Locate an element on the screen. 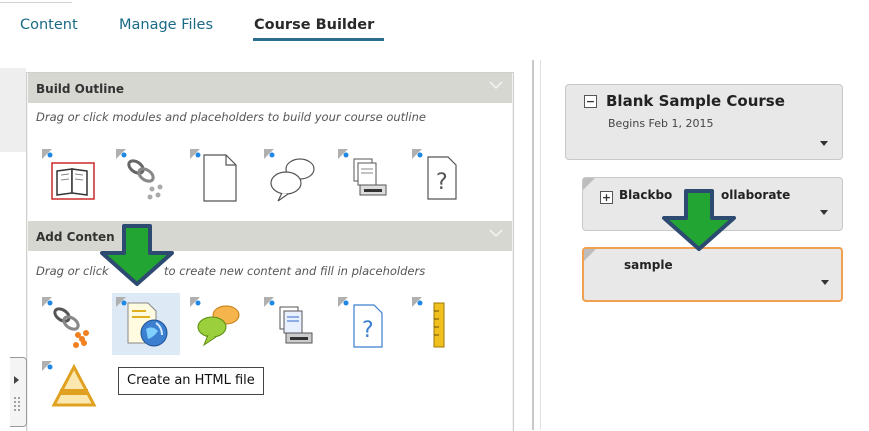 The width and height of the screenshot is (869, 431). dropbox-icon is located at coordinates (292, 324).